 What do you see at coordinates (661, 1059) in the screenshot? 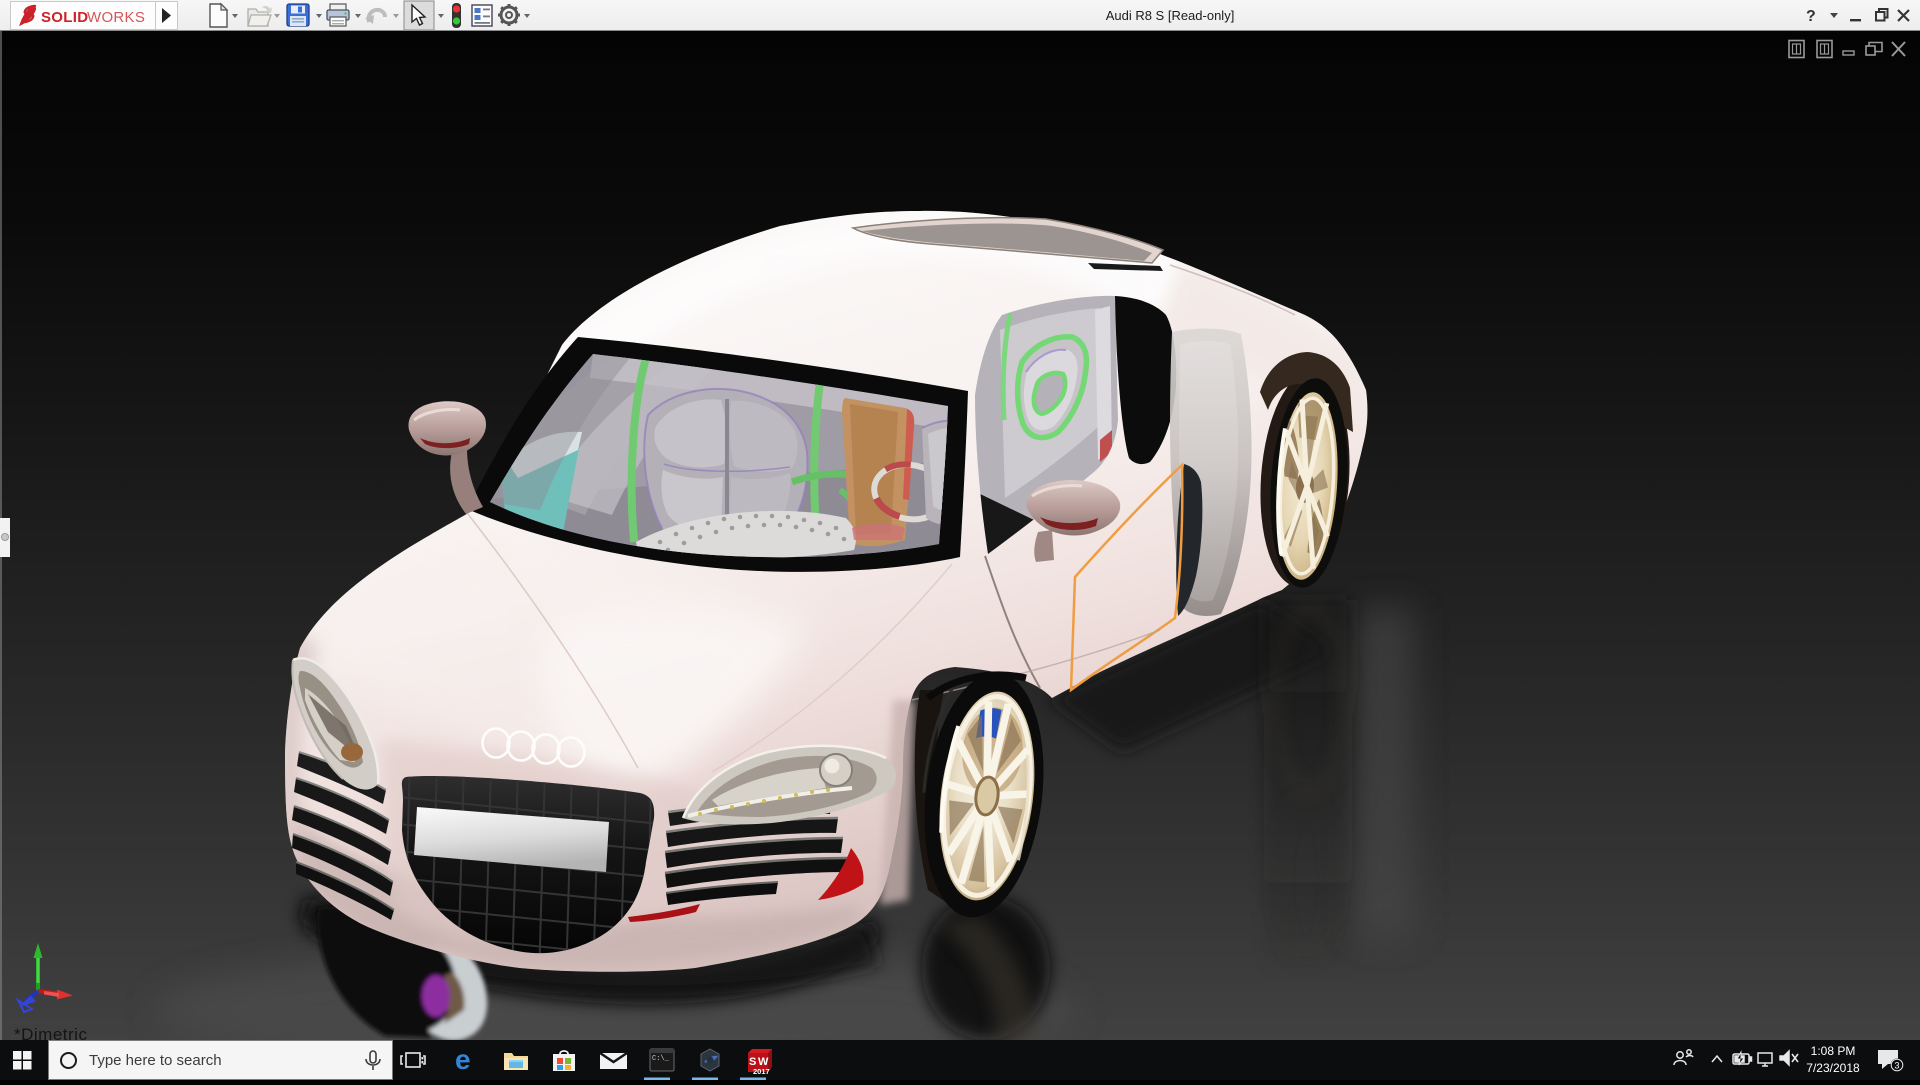
I see `svg-text: C:\_` at bounding box center [661, 1059].